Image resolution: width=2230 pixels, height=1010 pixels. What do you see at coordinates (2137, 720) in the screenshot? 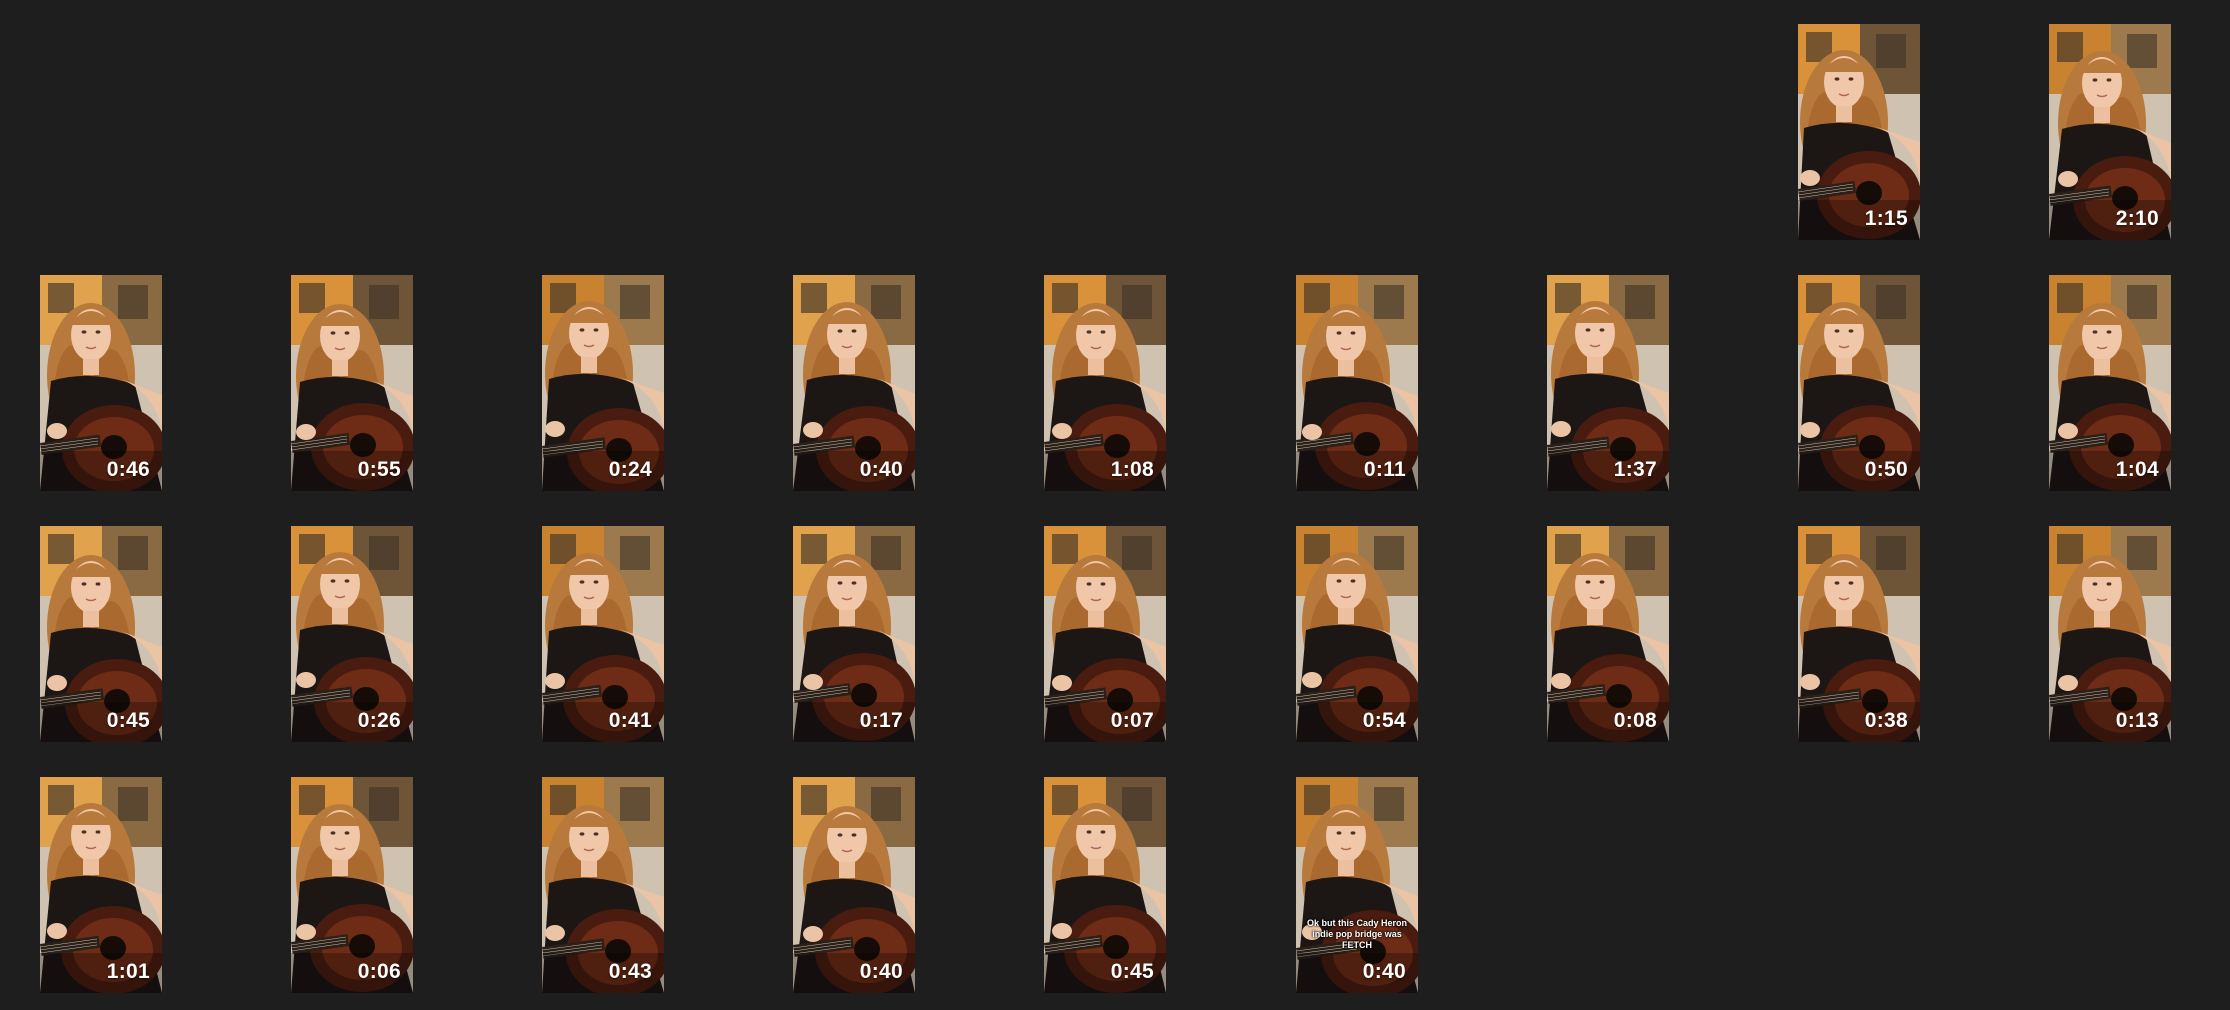
I see `video-duration: 0:13` at bounding box center [2137, 720].